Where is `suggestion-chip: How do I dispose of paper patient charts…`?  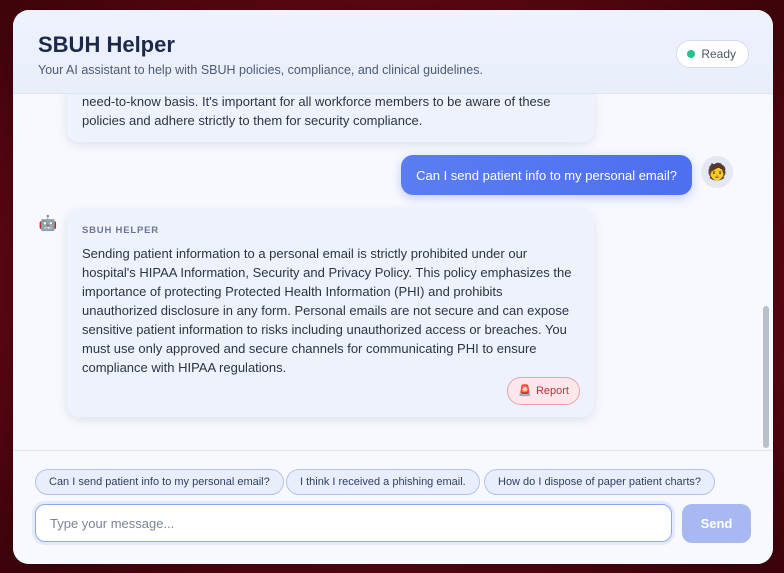
suggestion-chip: How do I dispose of paper patient charts… is located at coordinates (600, 482).